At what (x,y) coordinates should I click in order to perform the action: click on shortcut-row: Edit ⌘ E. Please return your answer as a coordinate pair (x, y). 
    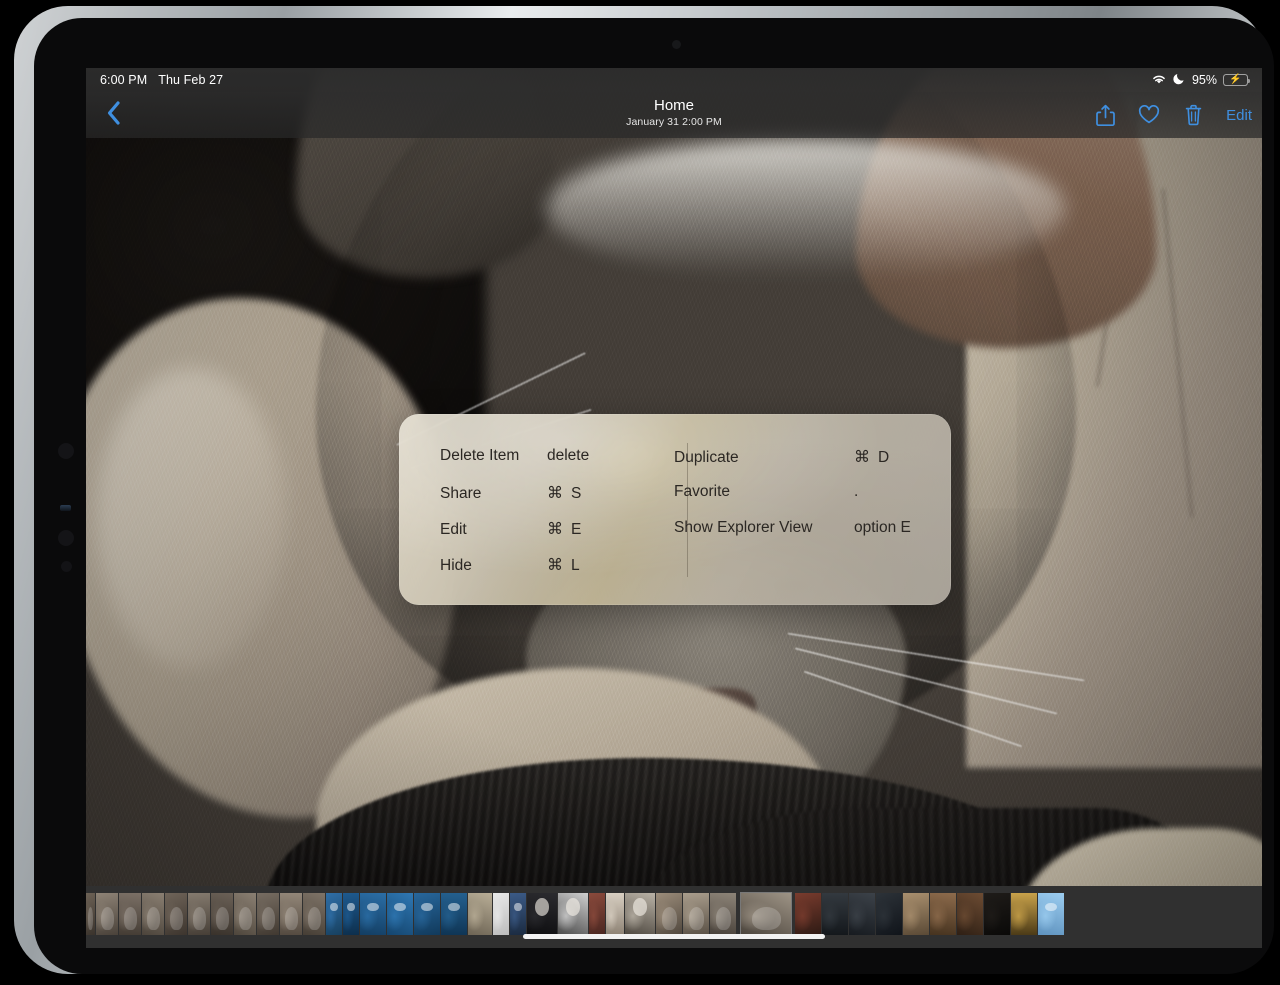
    Looking at the image, I should click on (538, 537).